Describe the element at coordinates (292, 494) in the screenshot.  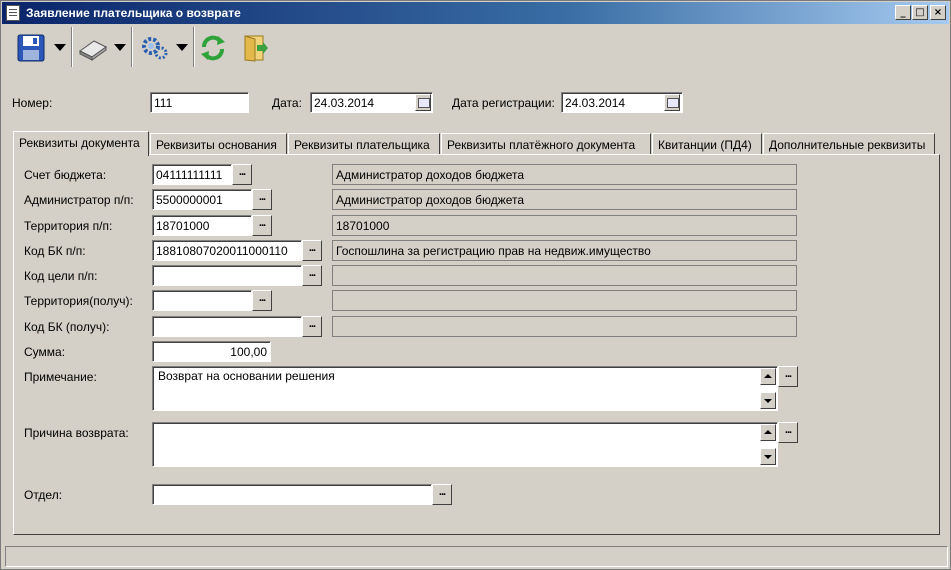
I see `department-input` at that location.